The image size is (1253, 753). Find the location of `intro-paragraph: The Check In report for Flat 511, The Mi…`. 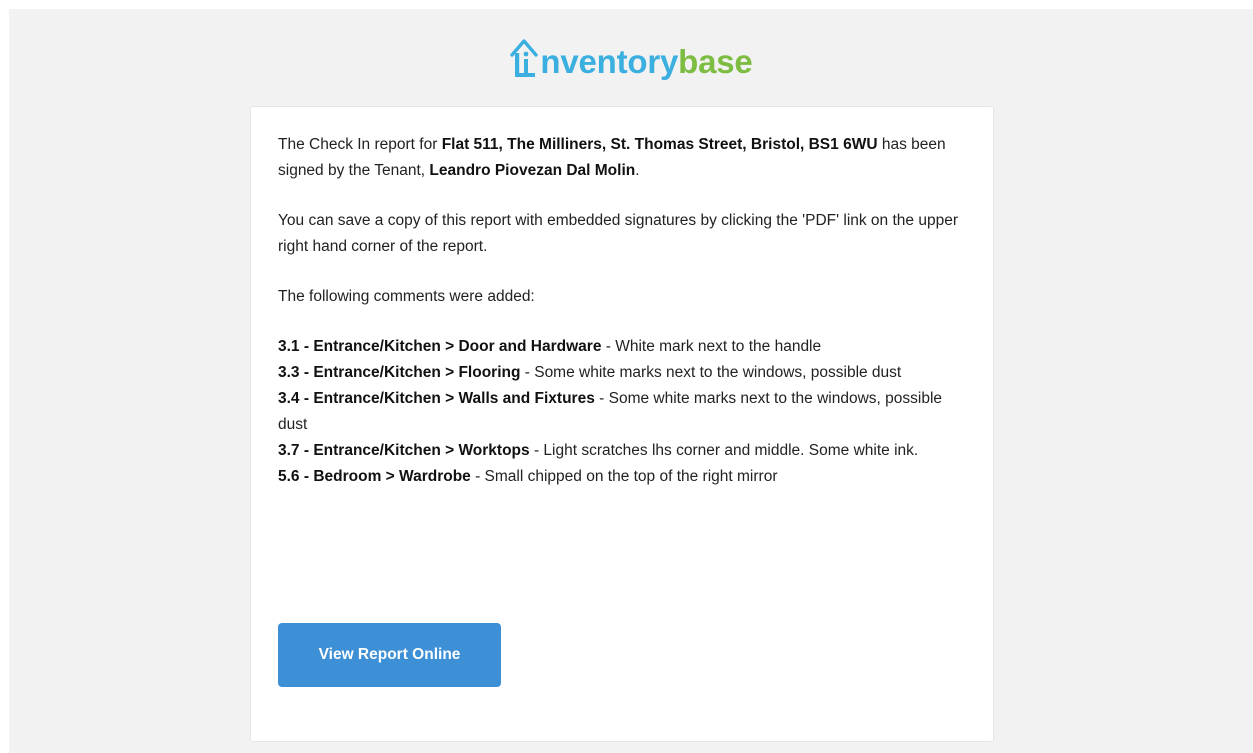

intro-paragraph: The Check In report for Flat 511, The Mi… is located at coordinates (612, 157).